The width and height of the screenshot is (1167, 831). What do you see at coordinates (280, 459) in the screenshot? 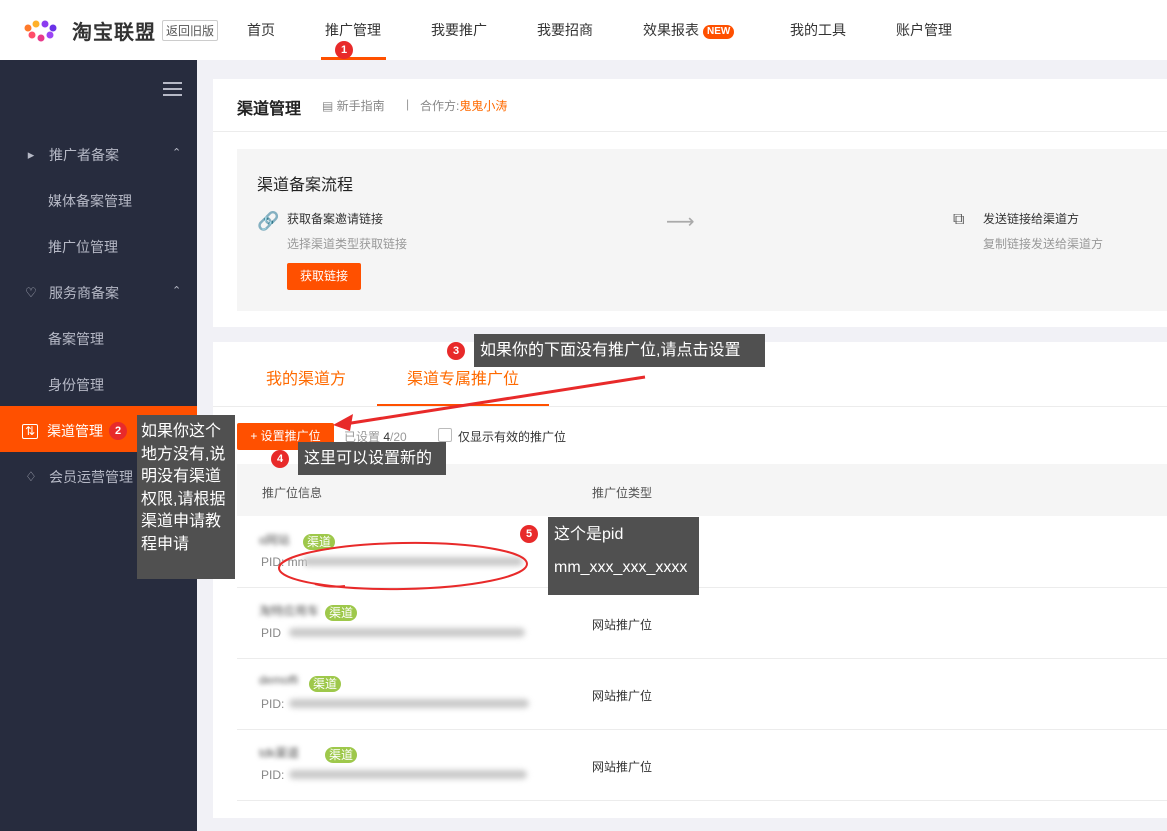
I see `annotation-marker-4: 4` at bounding box center [280, 459].